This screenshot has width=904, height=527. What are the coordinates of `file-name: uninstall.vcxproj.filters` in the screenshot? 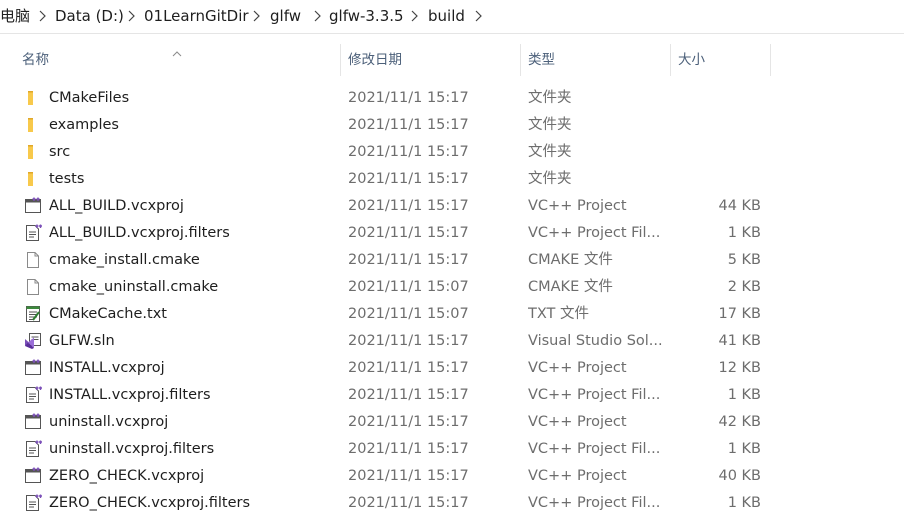 It's located at (132, 449).